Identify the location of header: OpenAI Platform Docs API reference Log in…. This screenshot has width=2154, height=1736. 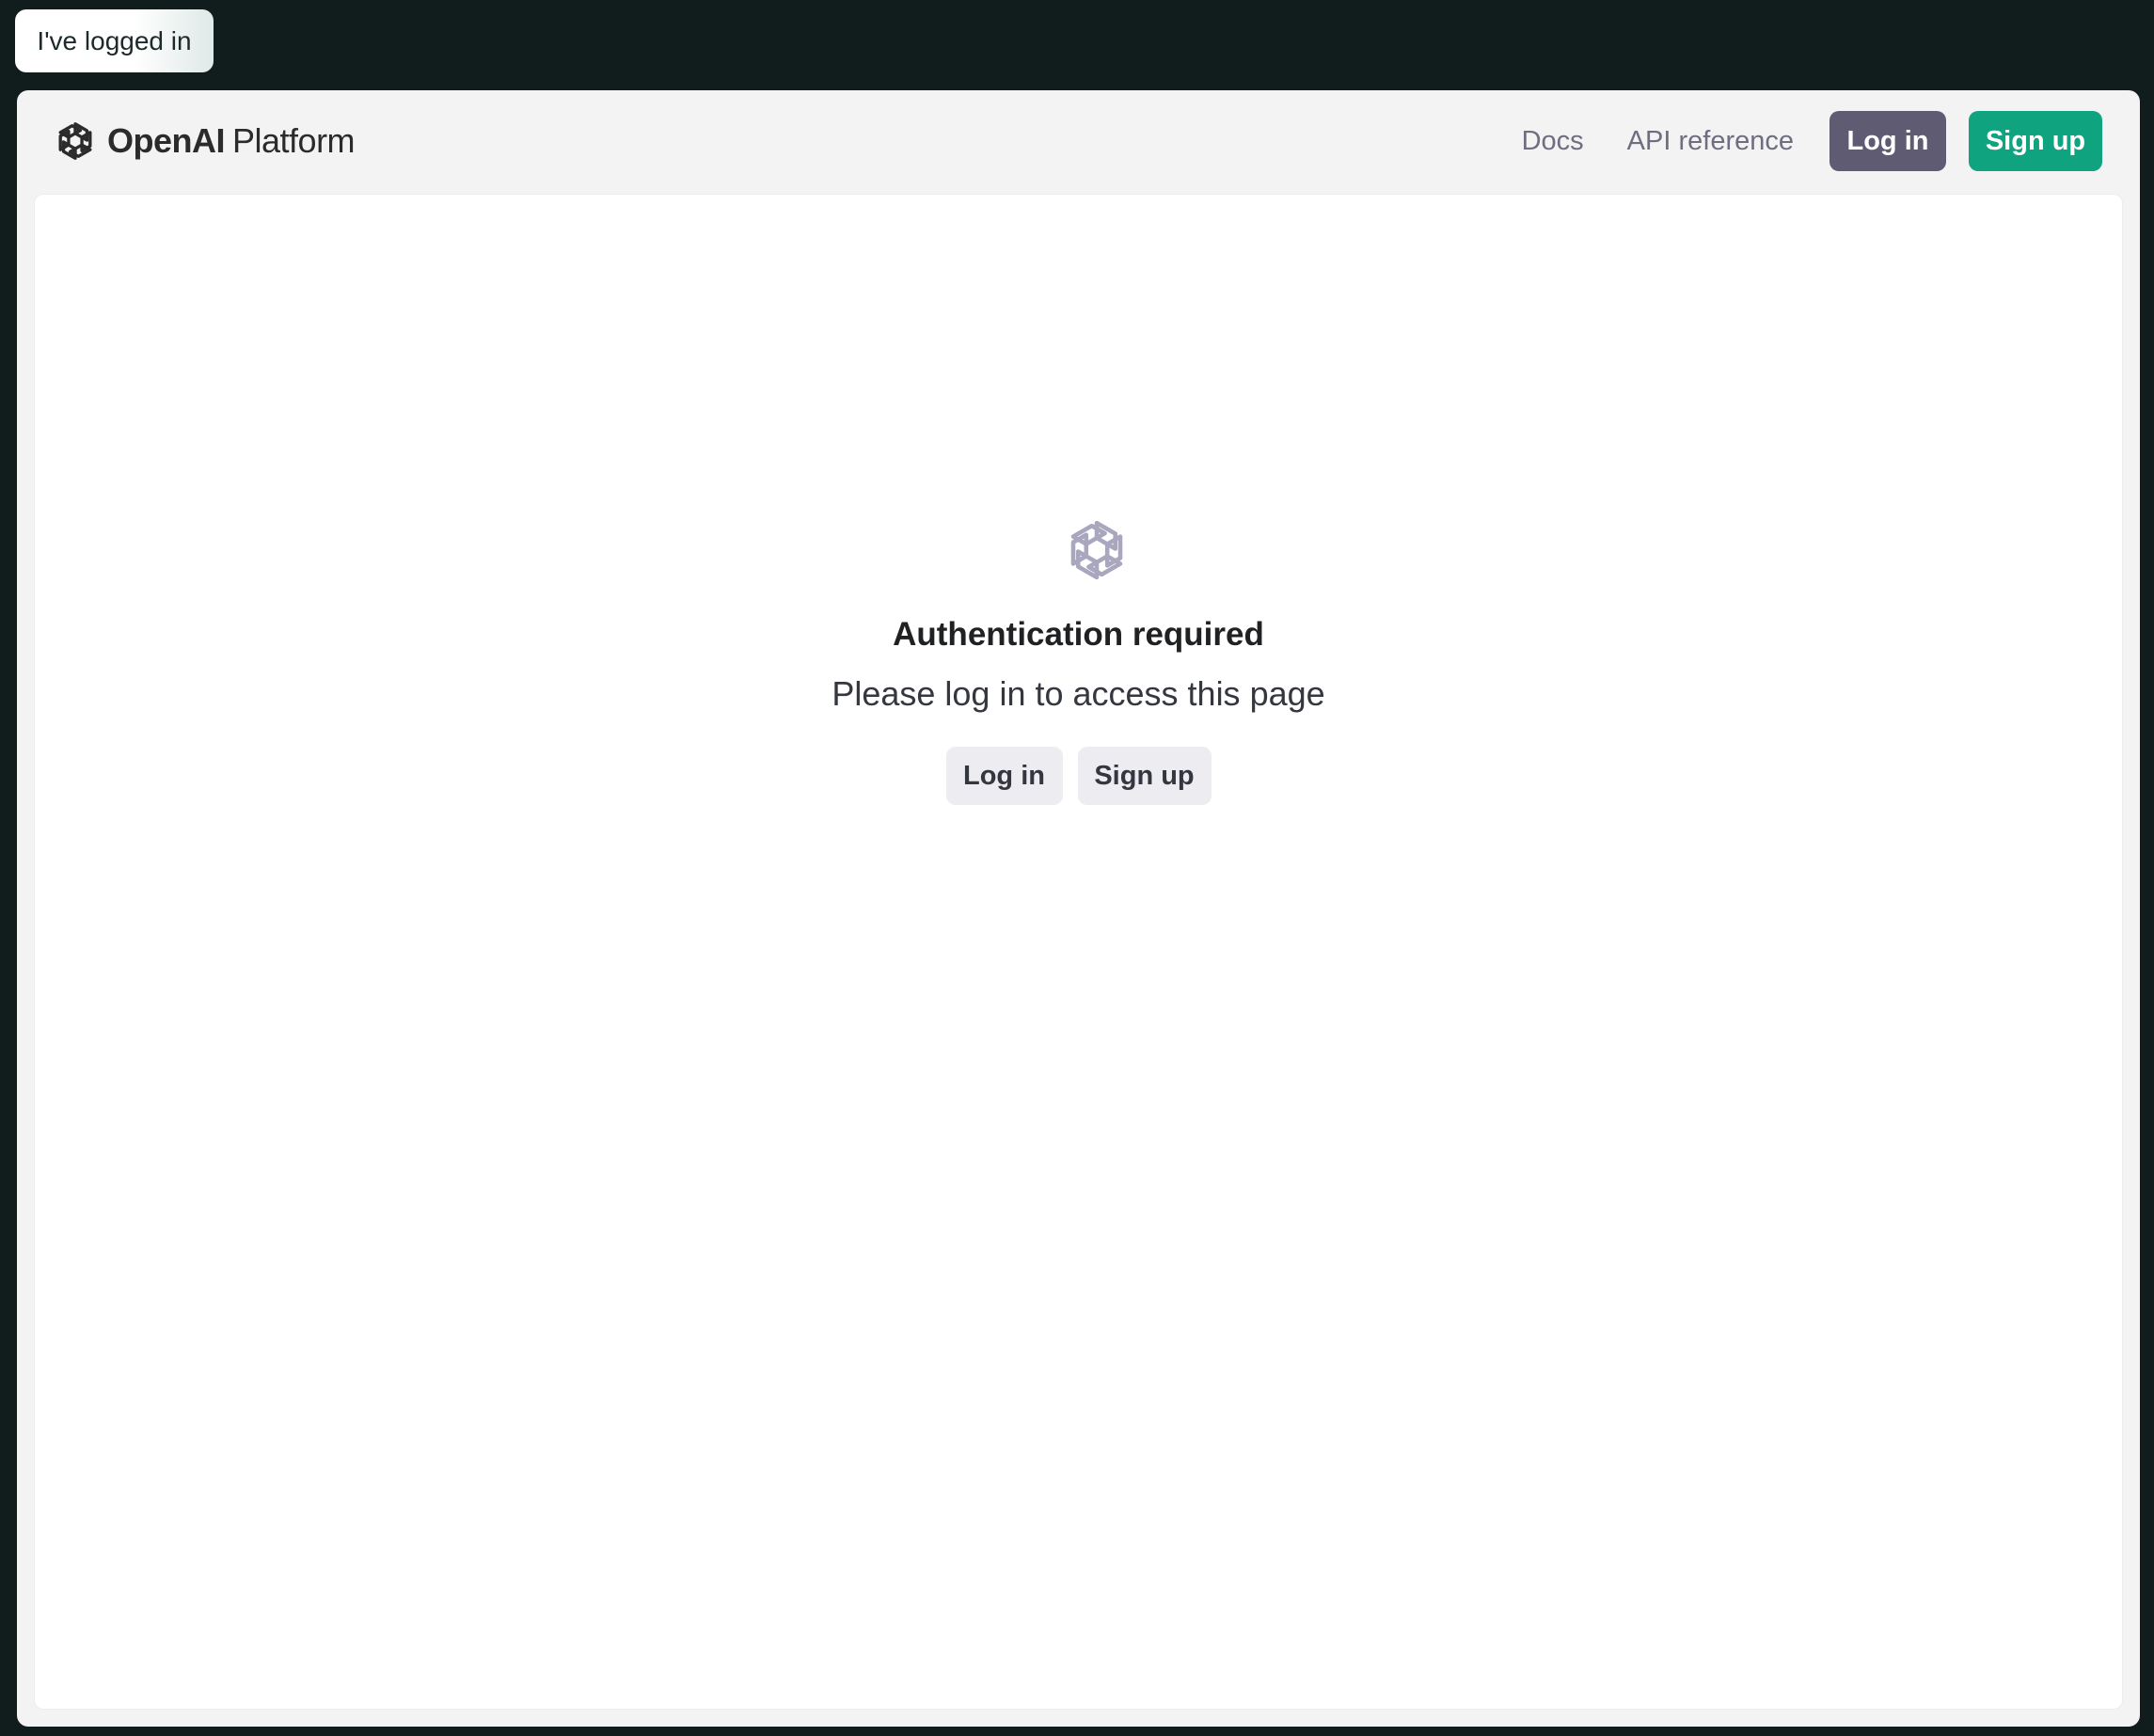
(1078, 142).